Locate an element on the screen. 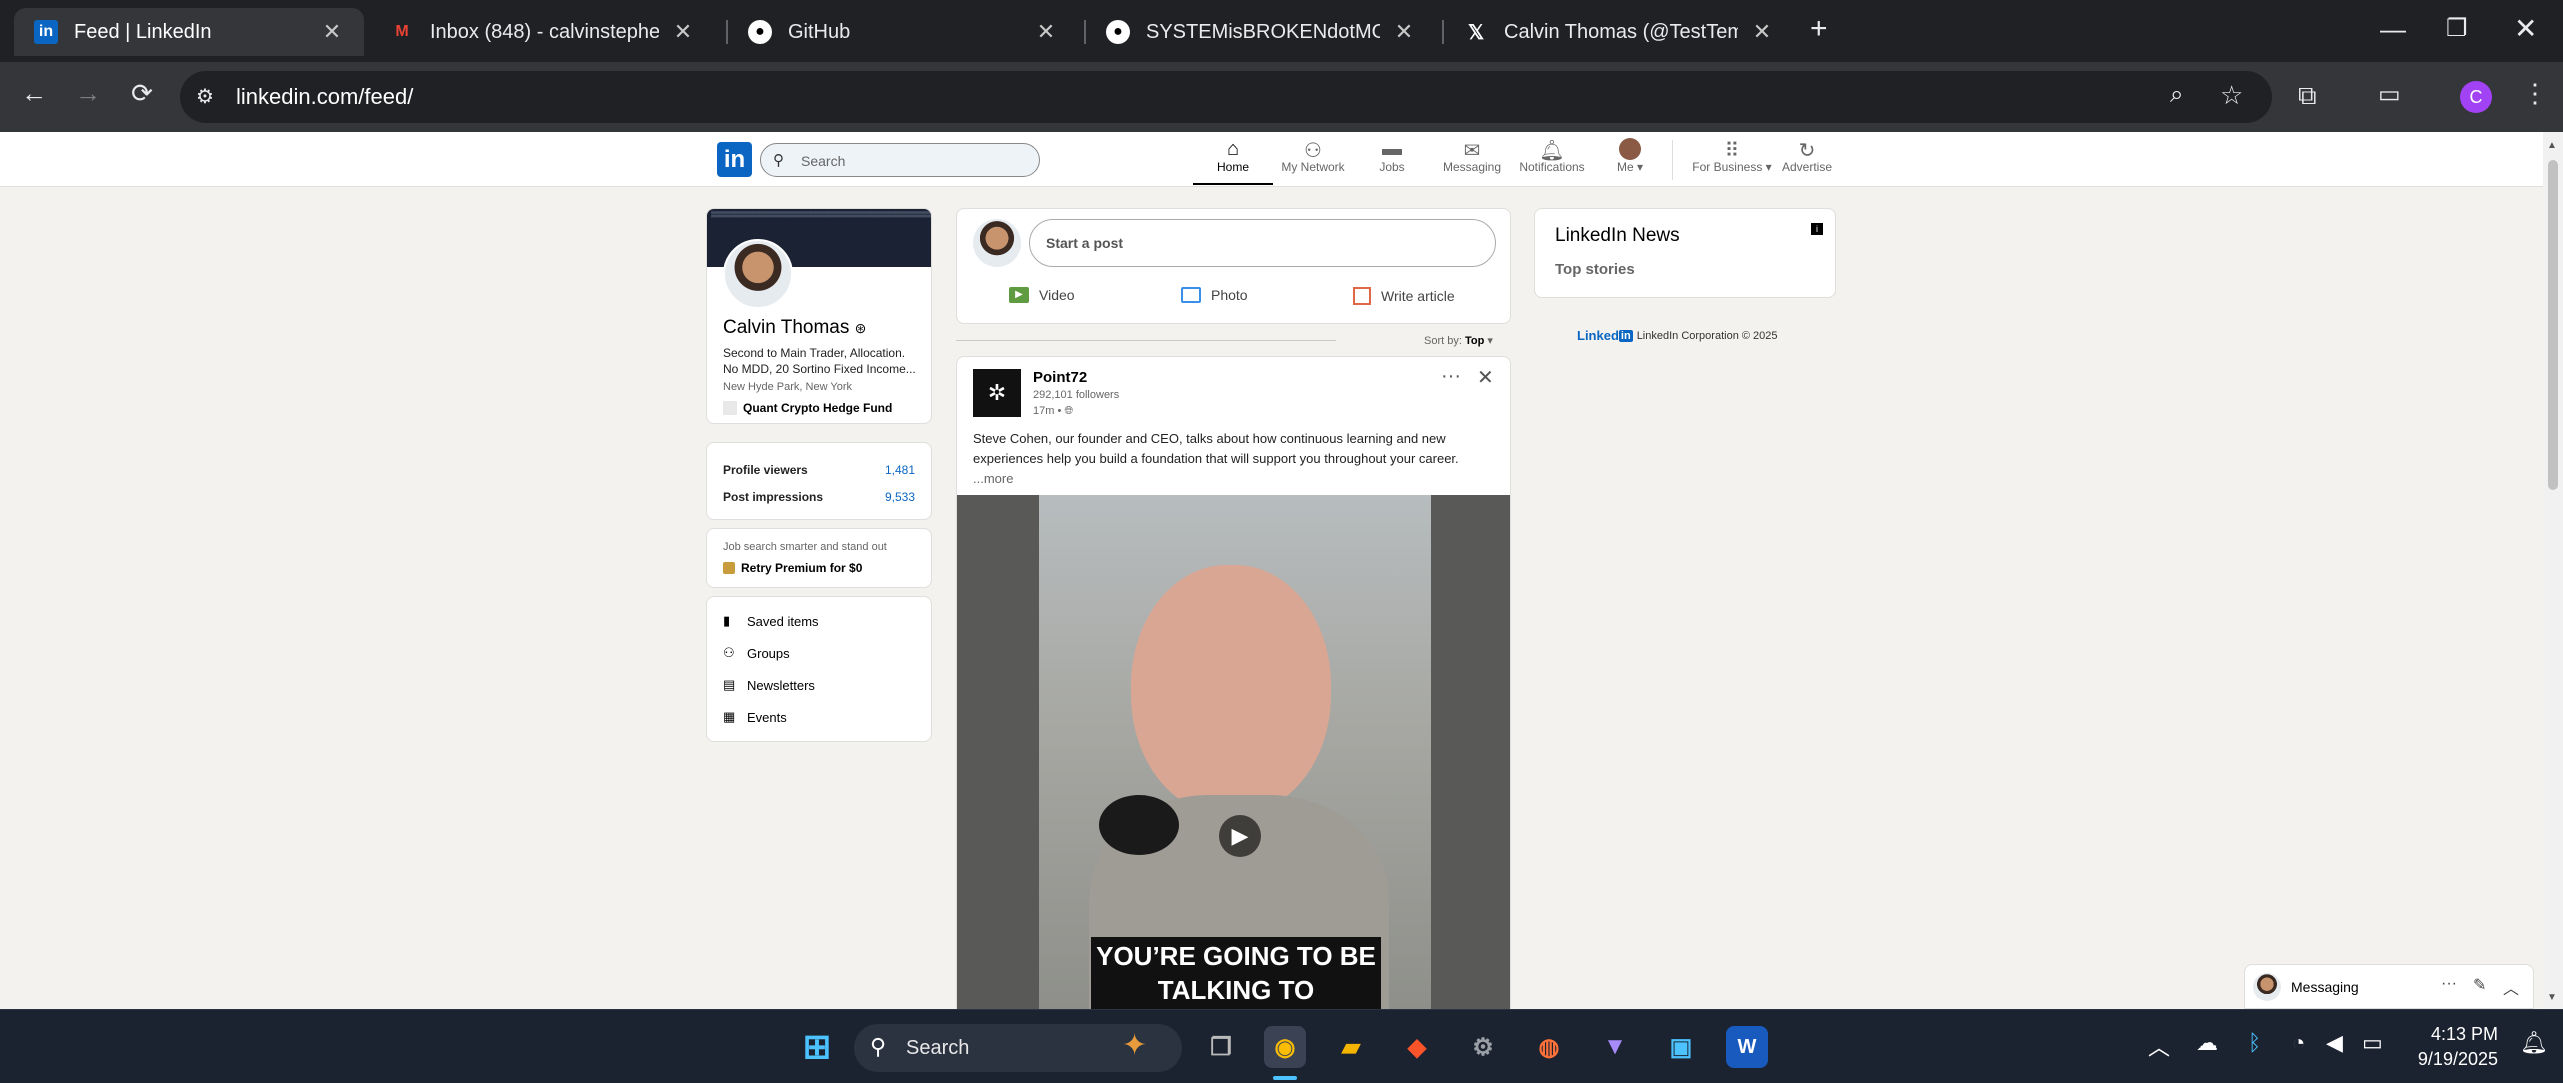 This screenshot has height=1083, width=2563. start-post-button: Start a post is located at coordinates (1262, 243).